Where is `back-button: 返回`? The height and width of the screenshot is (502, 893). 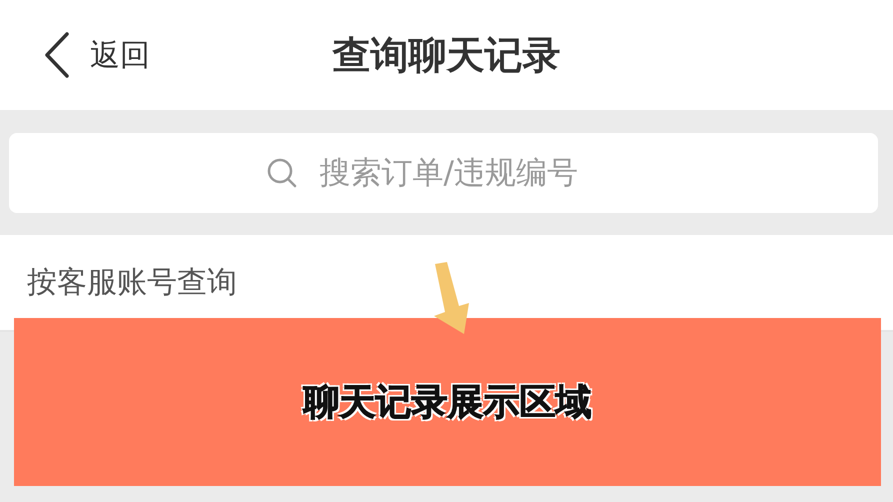 back-button: 返回 is located at coordinates (97, 55).